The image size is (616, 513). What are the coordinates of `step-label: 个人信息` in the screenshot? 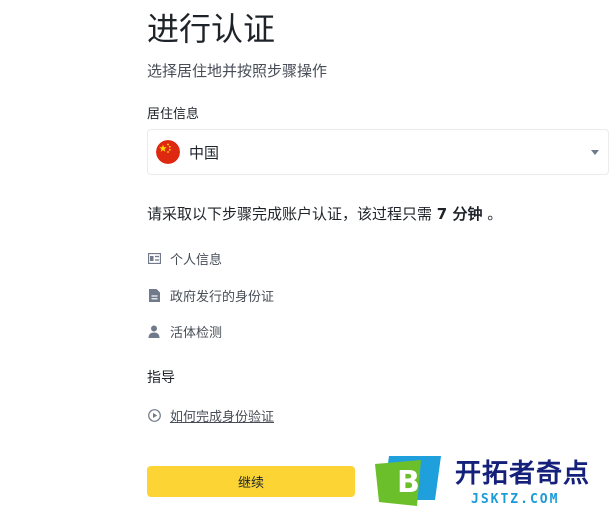 It's located at (196, 260).